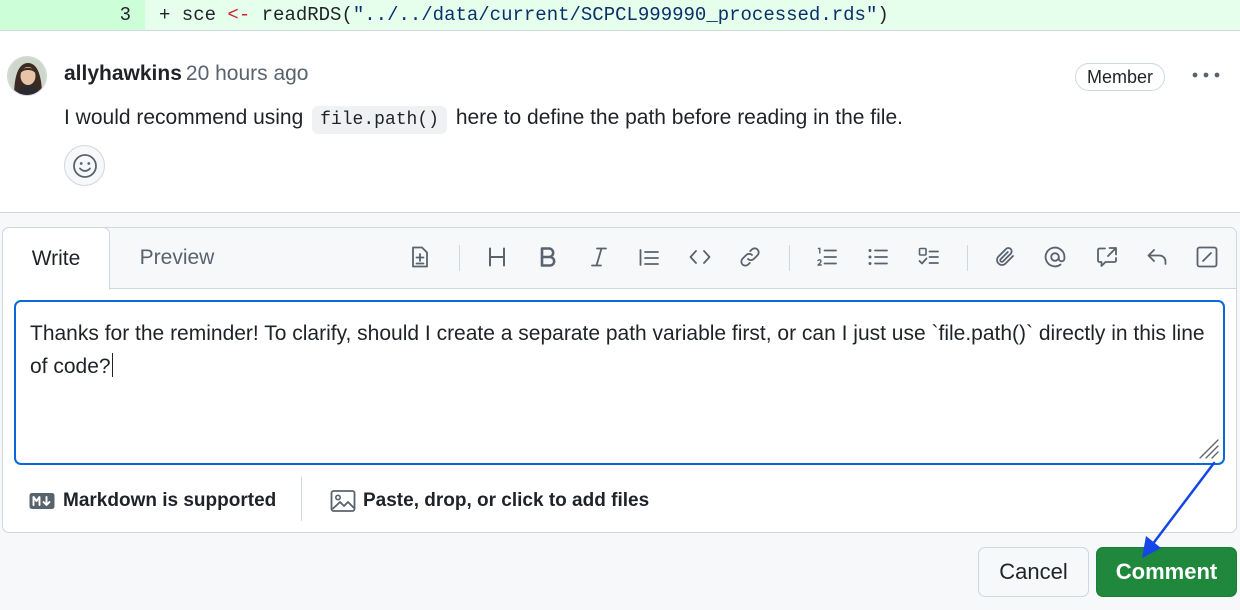  What do you see at coordinates (56, 258) in the screenshot?
I see `tab-write: Write` at bounding box center [56, 258].